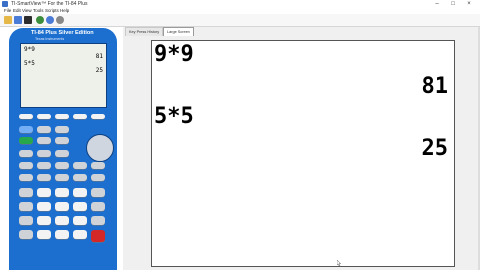  What do you see at coordinates (62, 140) in the screenshot?
I see `key-stat` at bounding box center [62, 140].